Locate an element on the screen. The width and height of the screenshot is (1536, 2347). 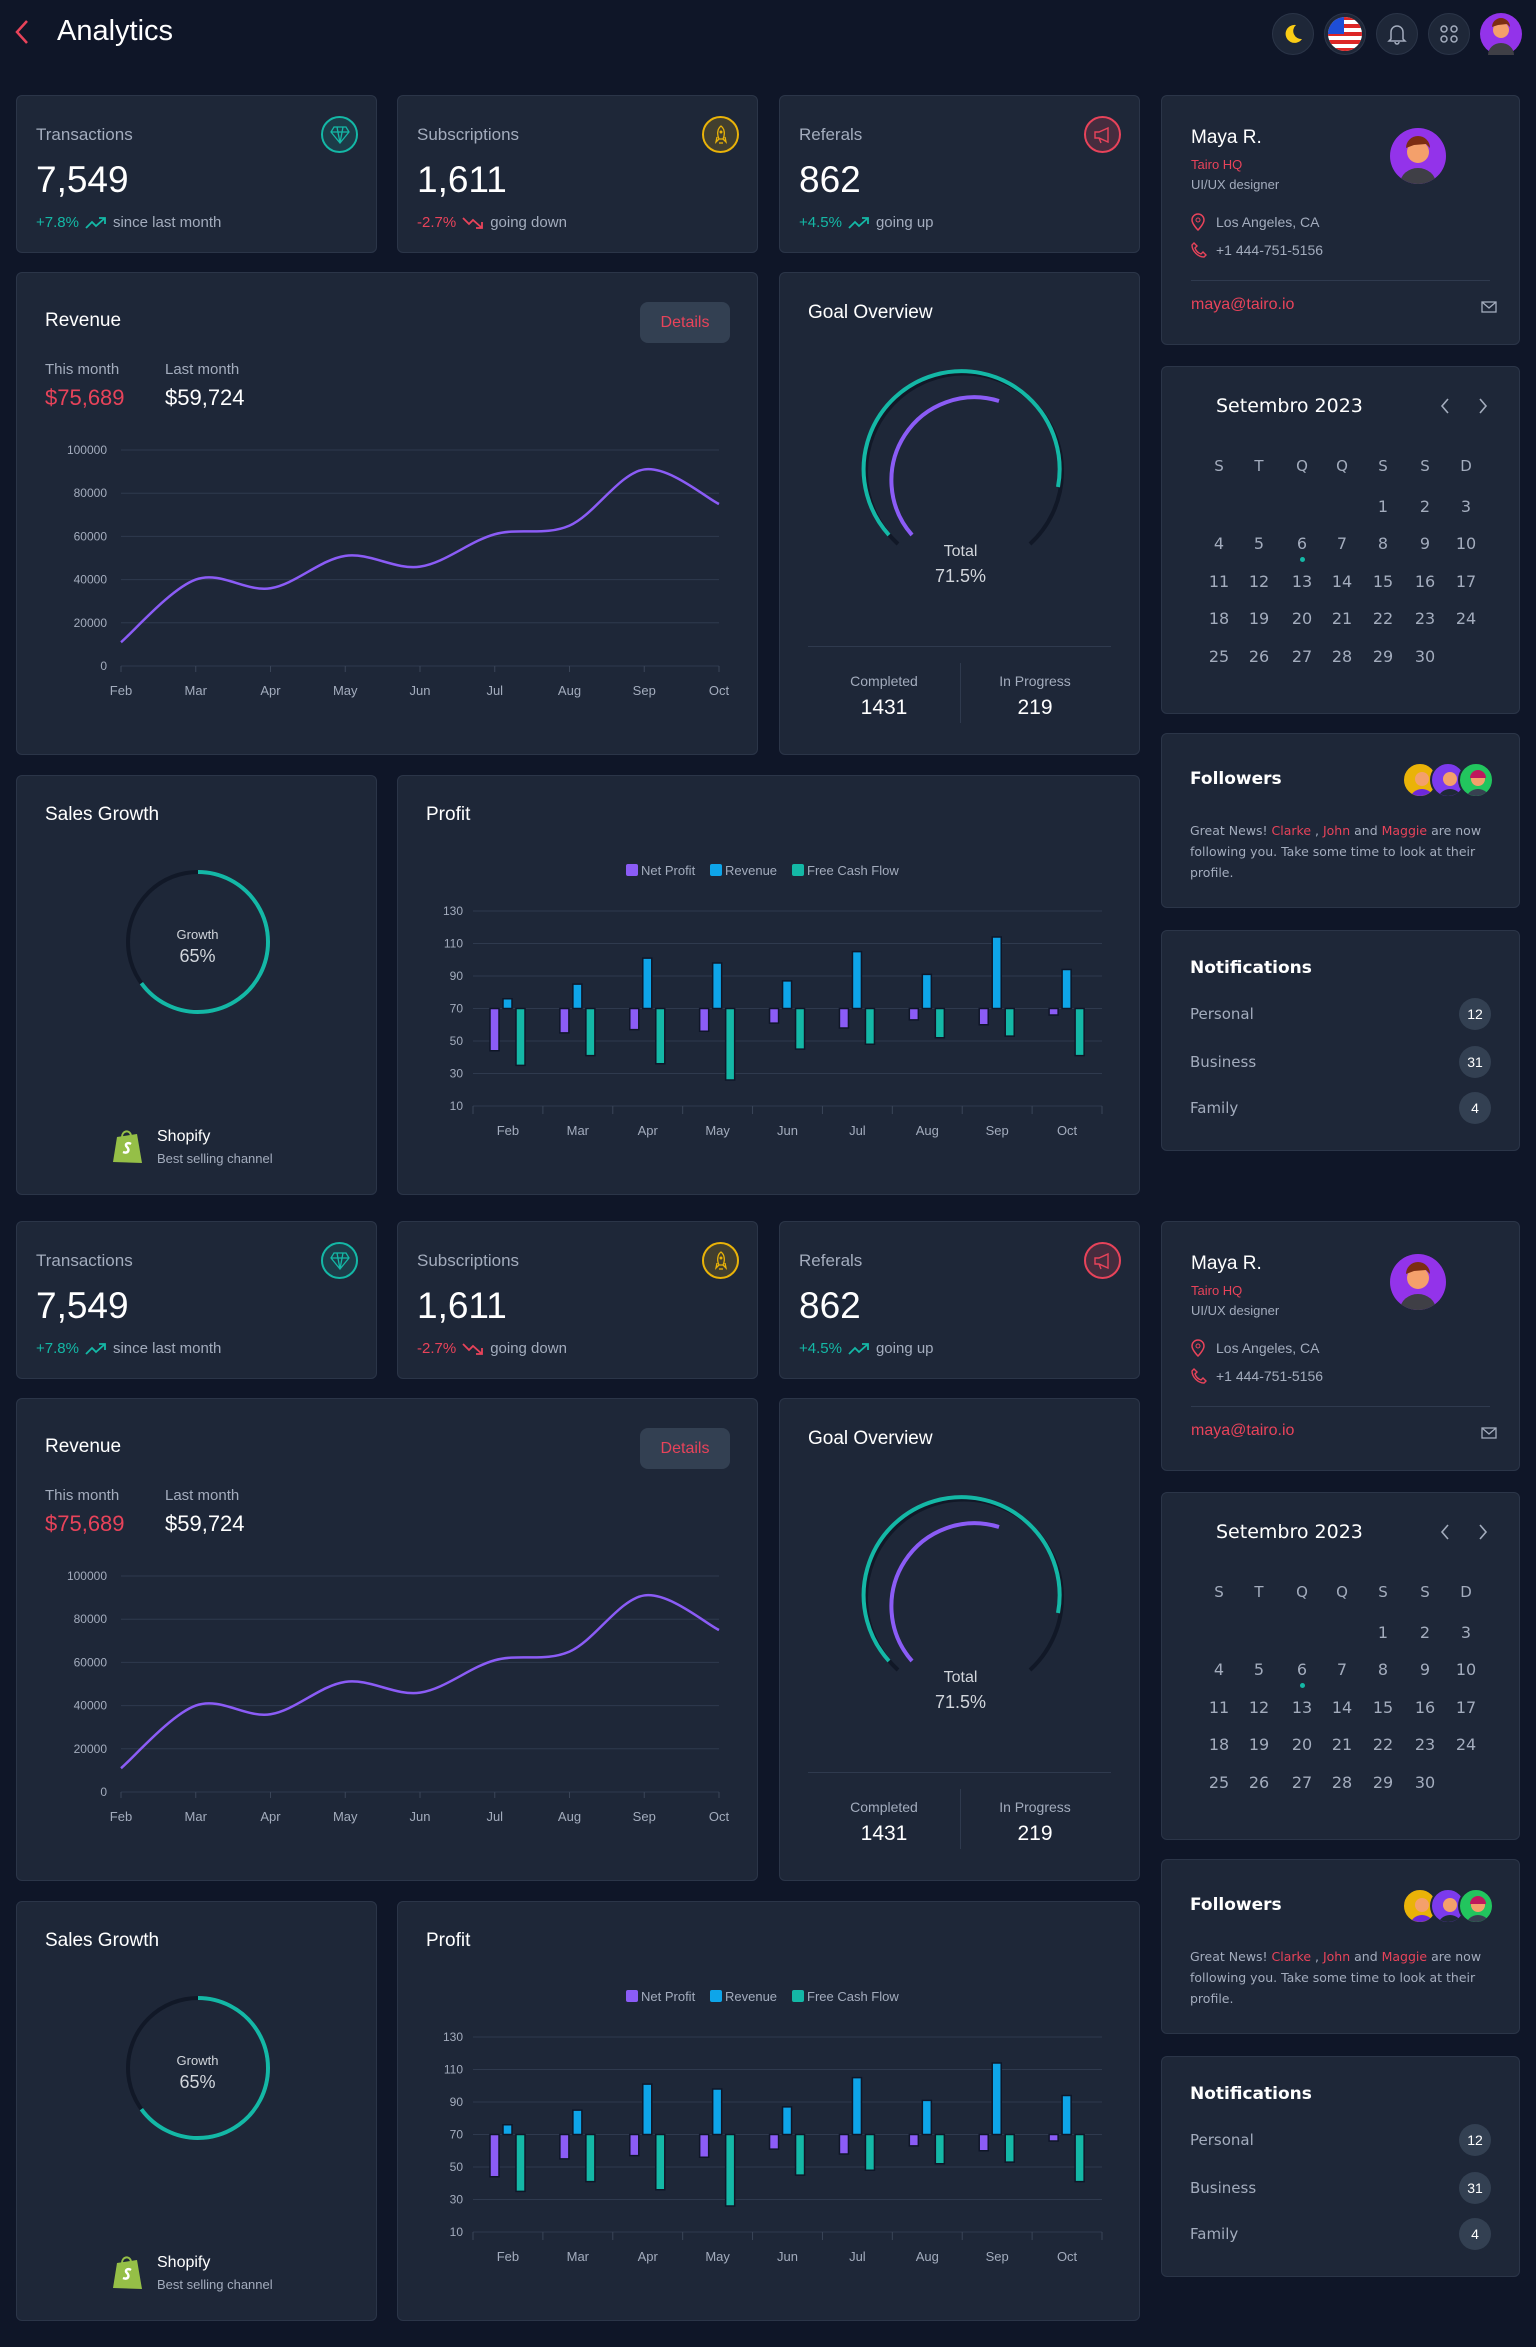
x-tick-label: Apr is located at coordinates (270, 1816).